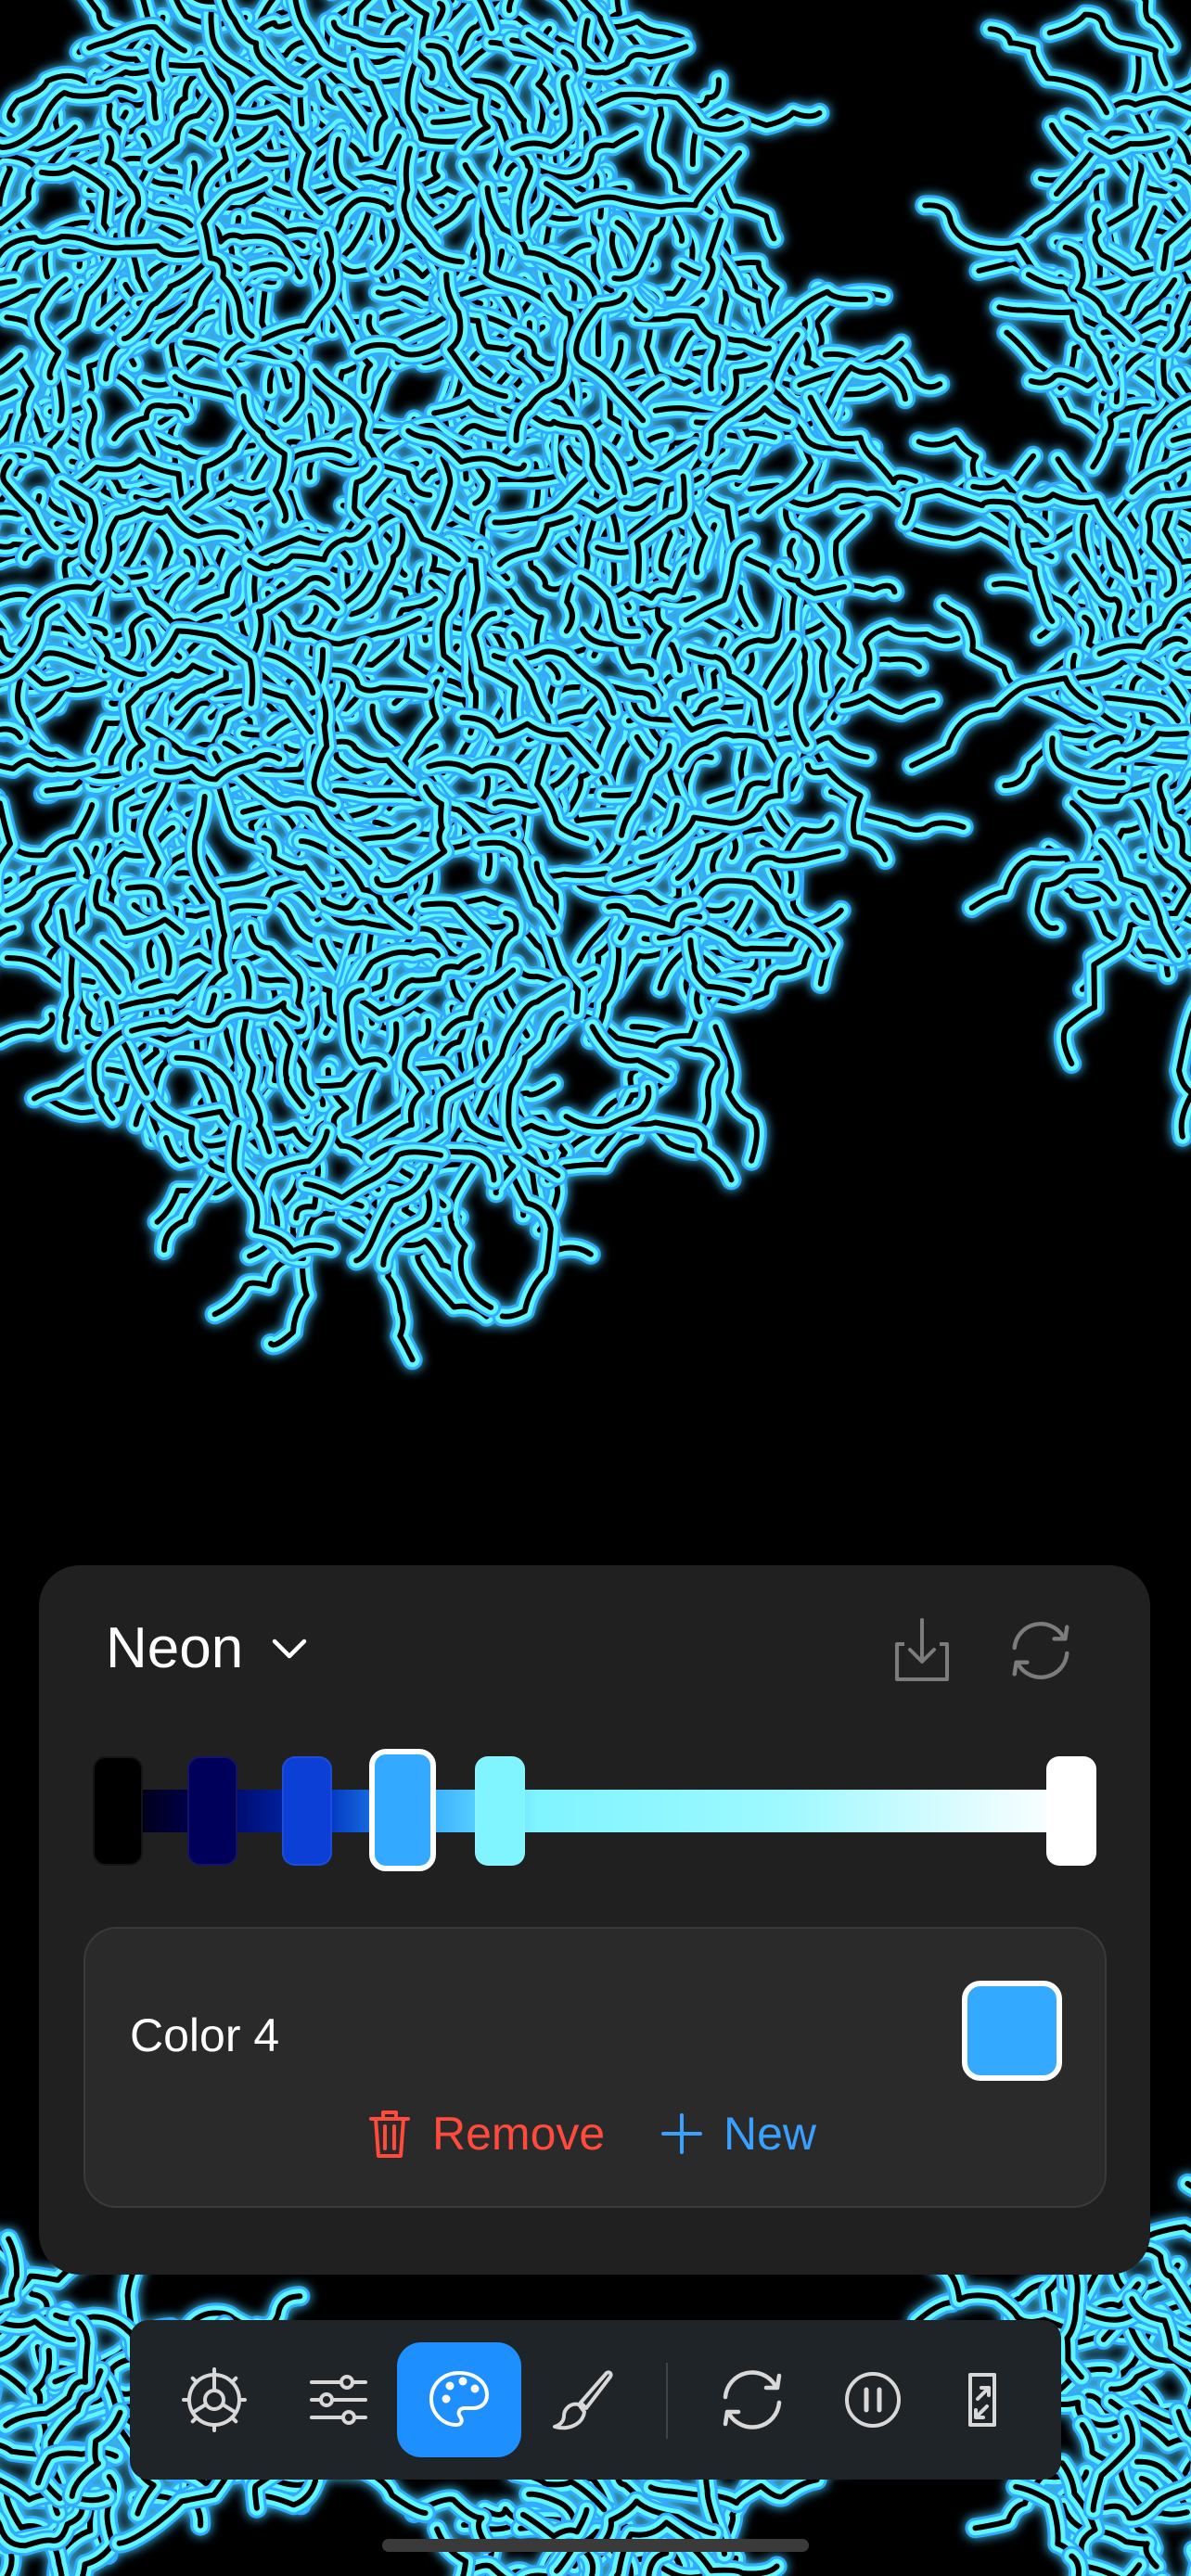  I want to click on gradient-editor, so click(596, 1810).